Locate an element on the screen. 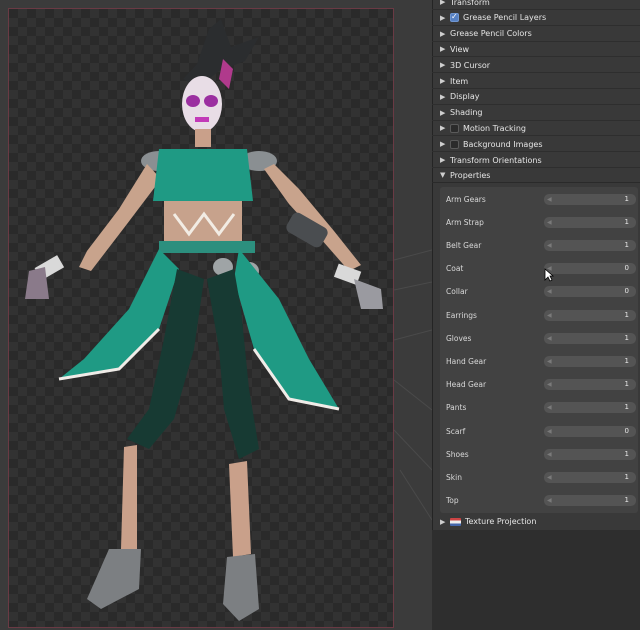 The width and height of the screenshot is (640, 630). panel-item: ▶ Item is located at coordinates (536, 81).